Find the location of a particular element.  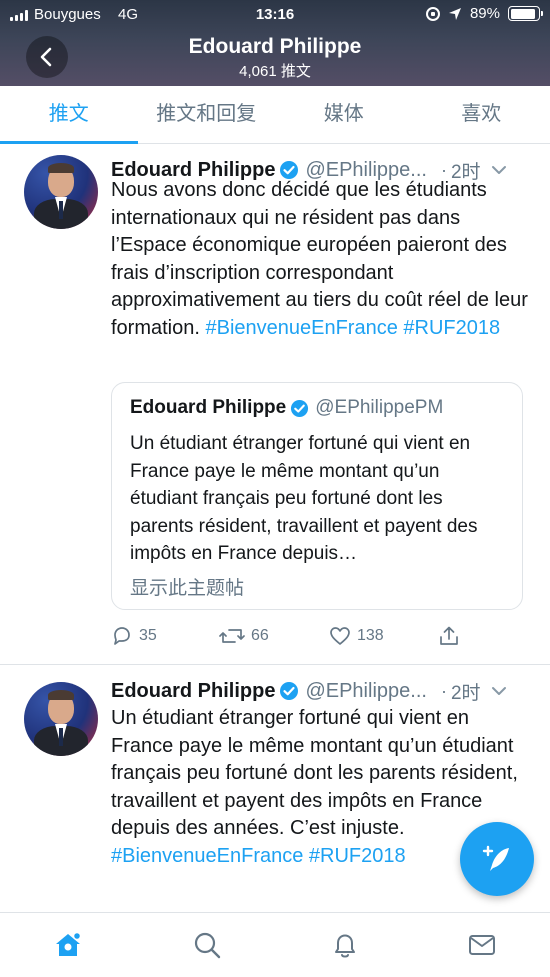

nav-messages is located at coordinates (482, 945).